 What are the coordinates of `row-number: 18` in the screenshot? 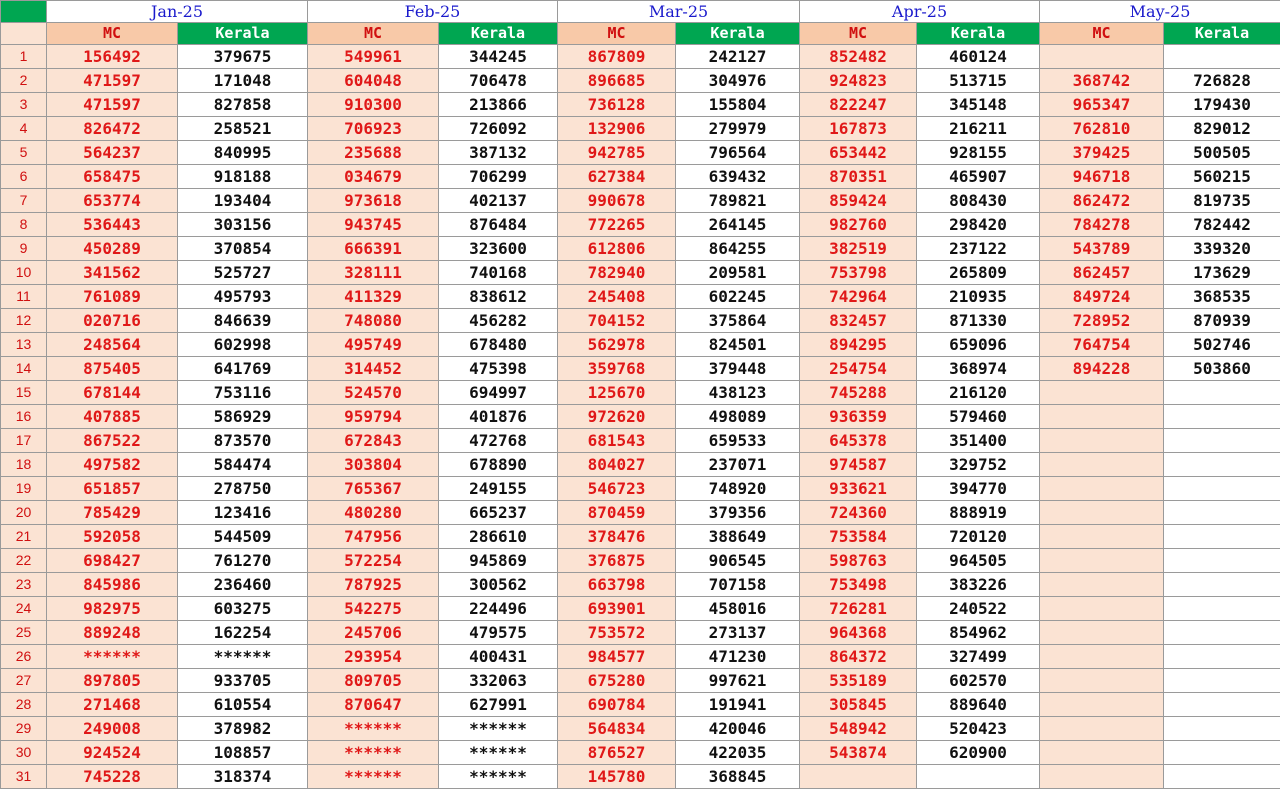 It's located at (24, 465).